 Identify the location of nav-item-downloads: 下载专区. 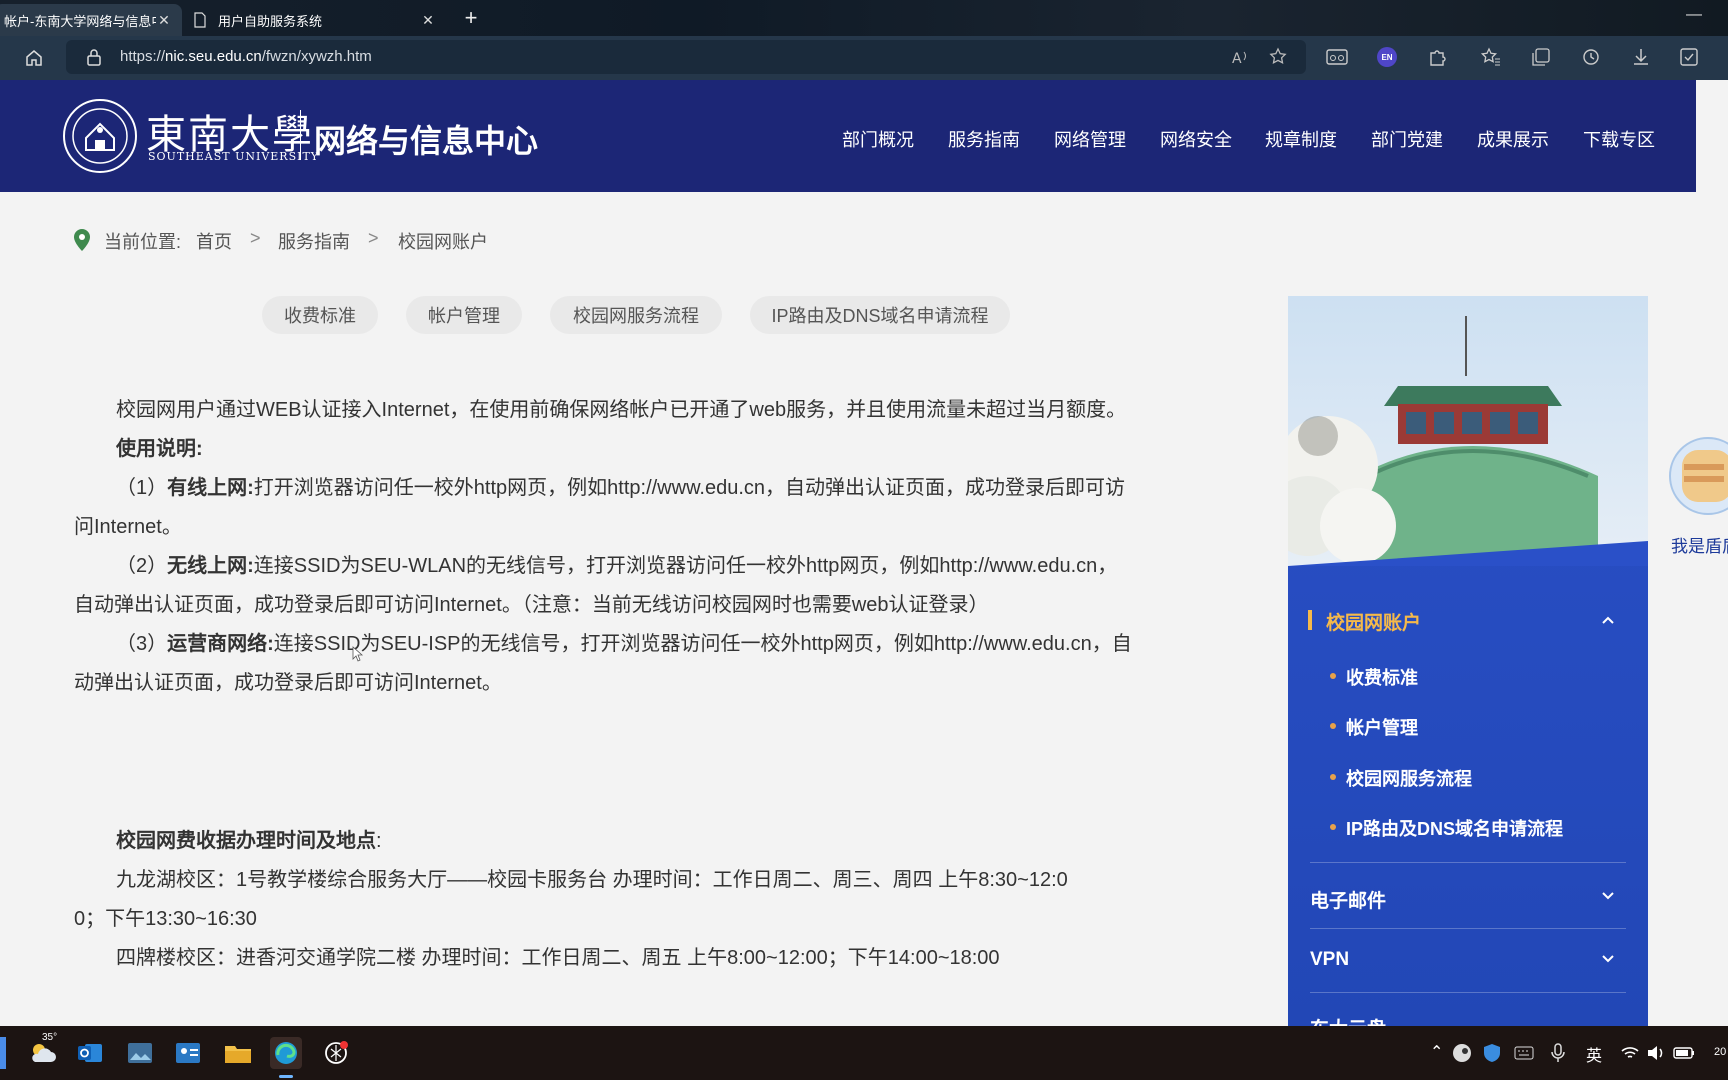
(1619, 139).